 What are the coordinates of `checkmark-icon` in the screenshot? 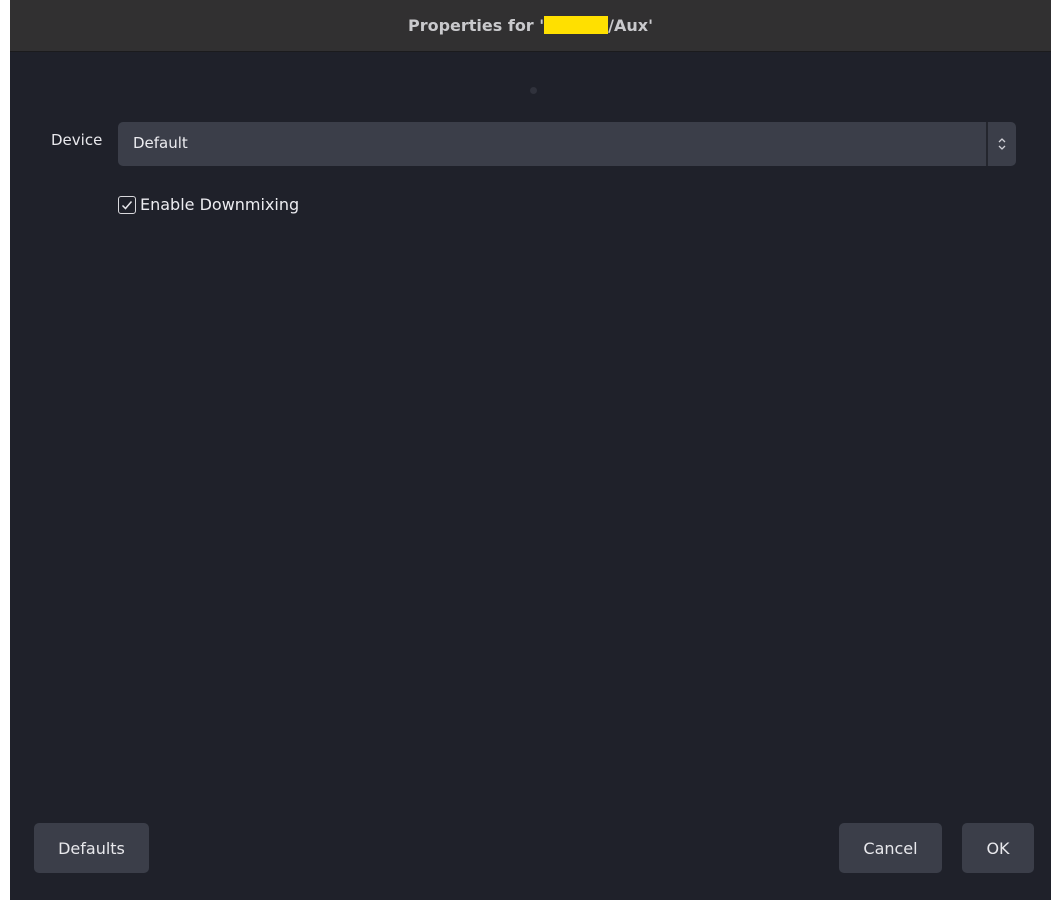 It's located at (127, 205).